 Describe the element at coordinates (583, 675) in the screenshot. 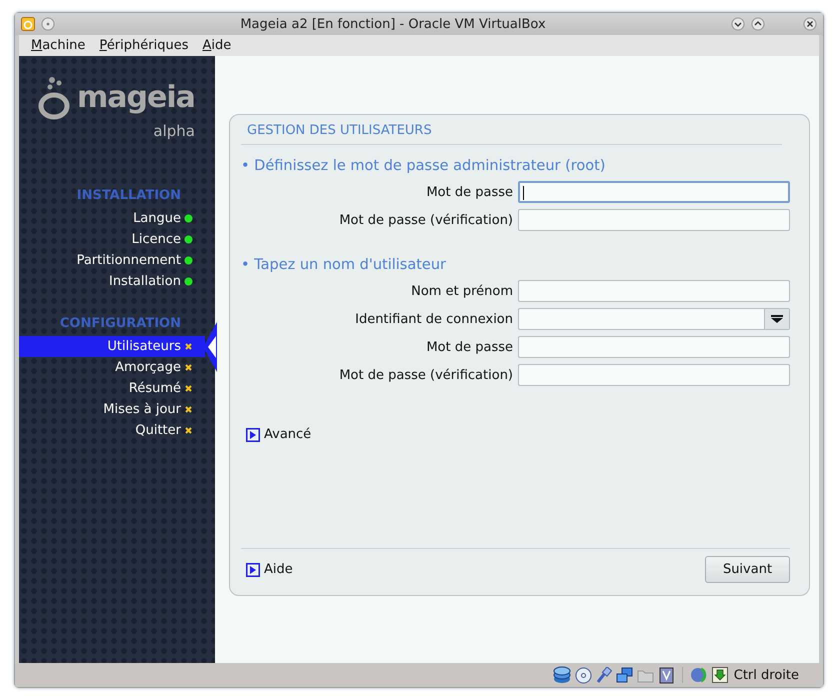

I see `optical-disc-icon` at that location.